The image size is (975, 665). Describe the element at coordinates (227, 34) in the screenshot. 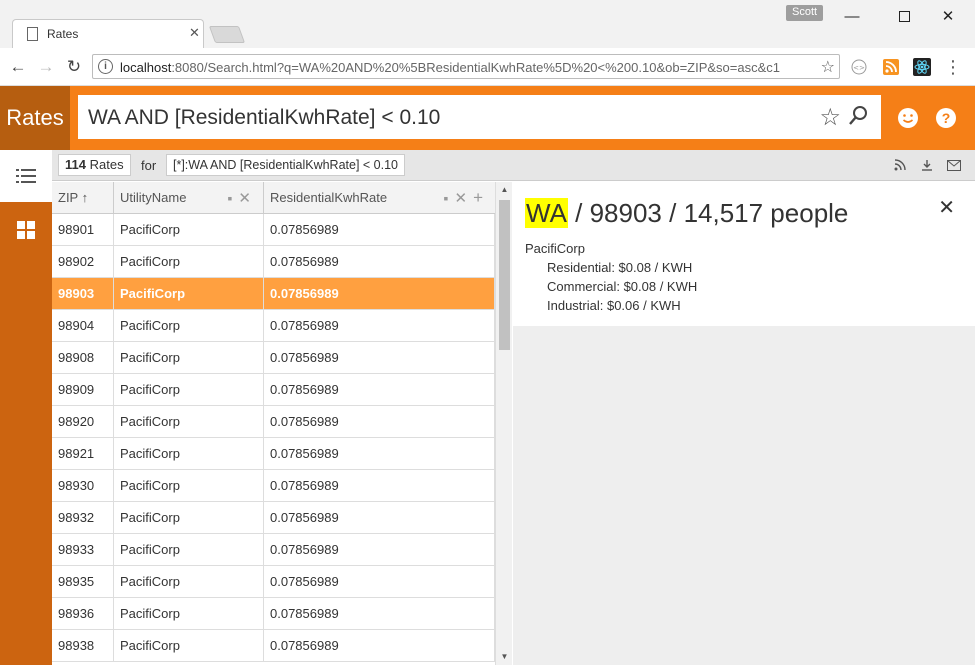

I see `new-tab-button` at that location.